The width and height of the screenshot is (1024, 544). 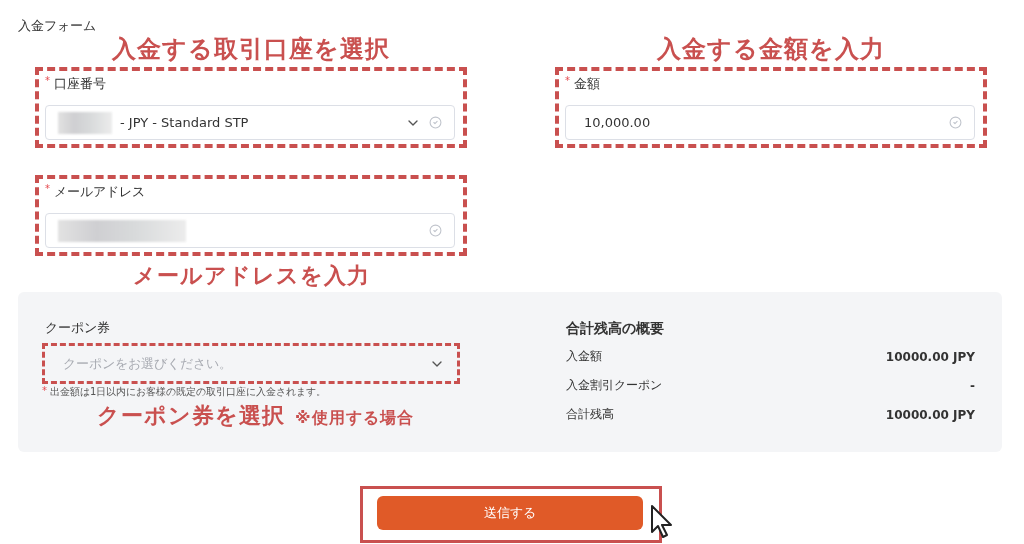 I want to click on summary-label: 入金割引クーポン, so click(x=614, y=385).